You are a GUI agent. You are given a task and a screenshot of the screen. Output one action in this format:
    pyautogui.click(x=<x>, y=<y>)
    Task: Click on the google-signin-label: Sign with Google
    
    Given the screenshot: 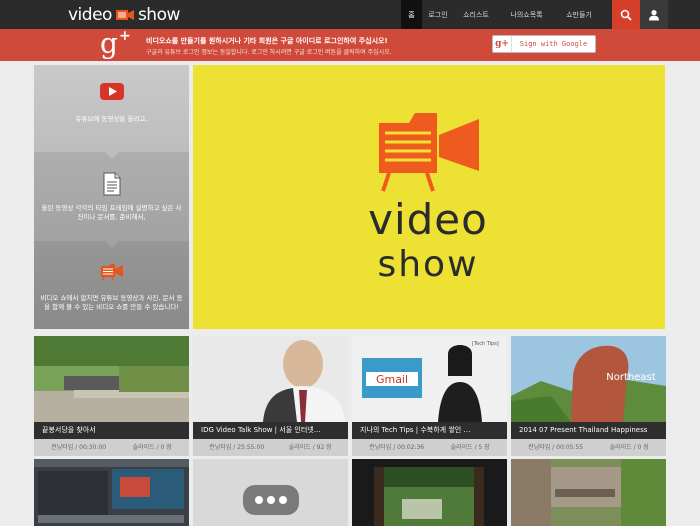 What is the action you would take?
    pyautogui.click(x=553, y=44)
    